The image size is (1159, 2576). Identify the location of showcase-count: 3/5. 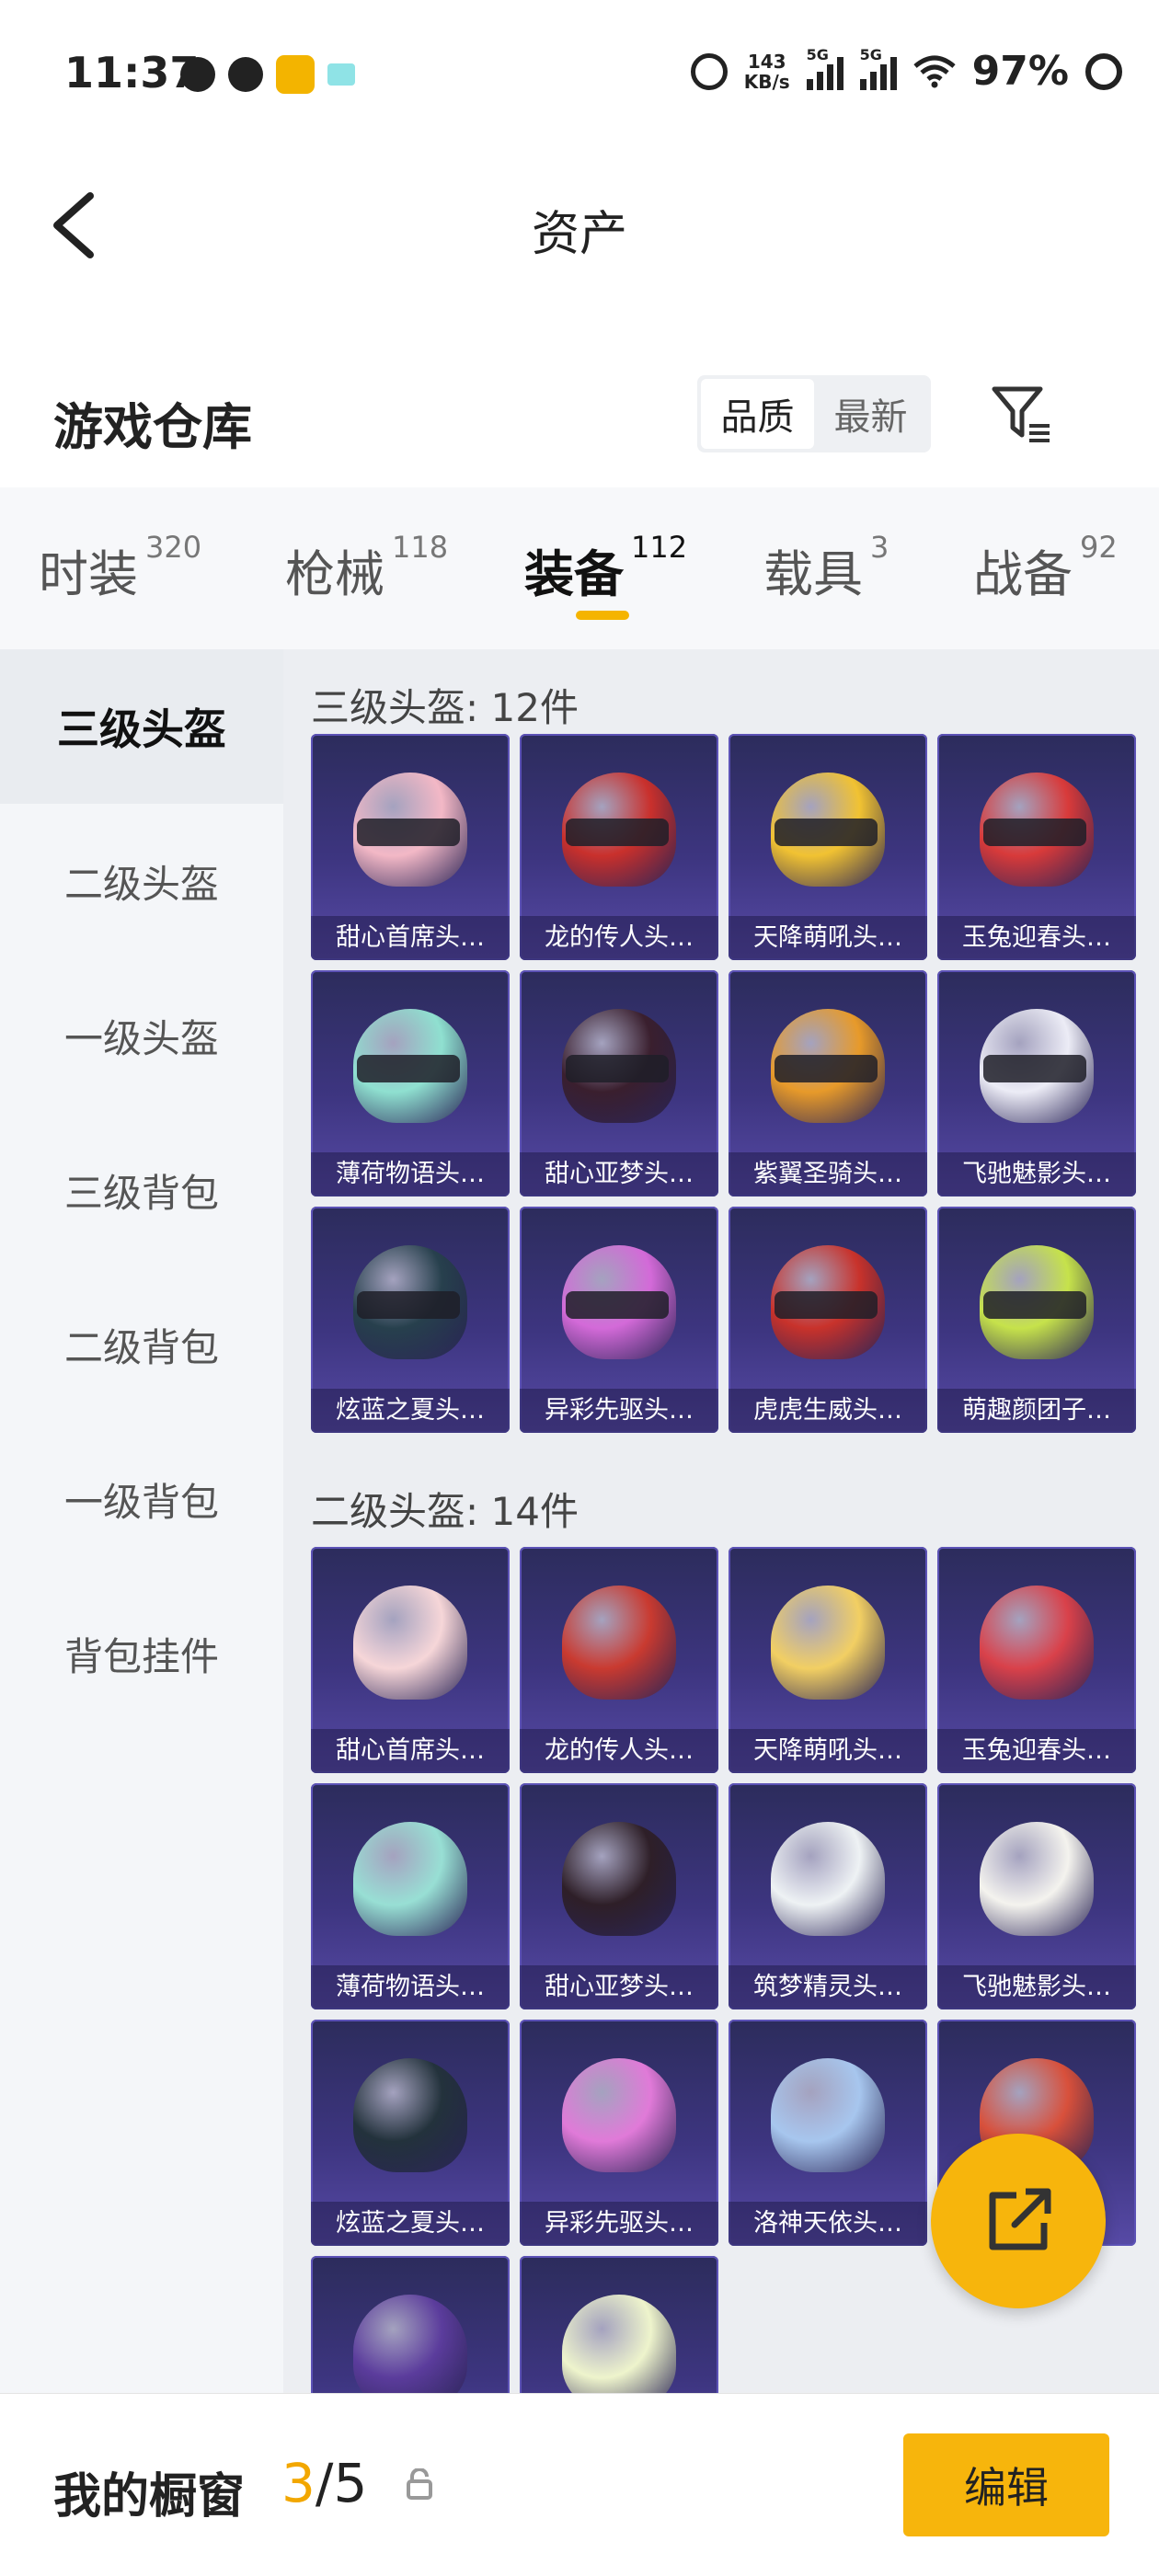
(324, 2483).